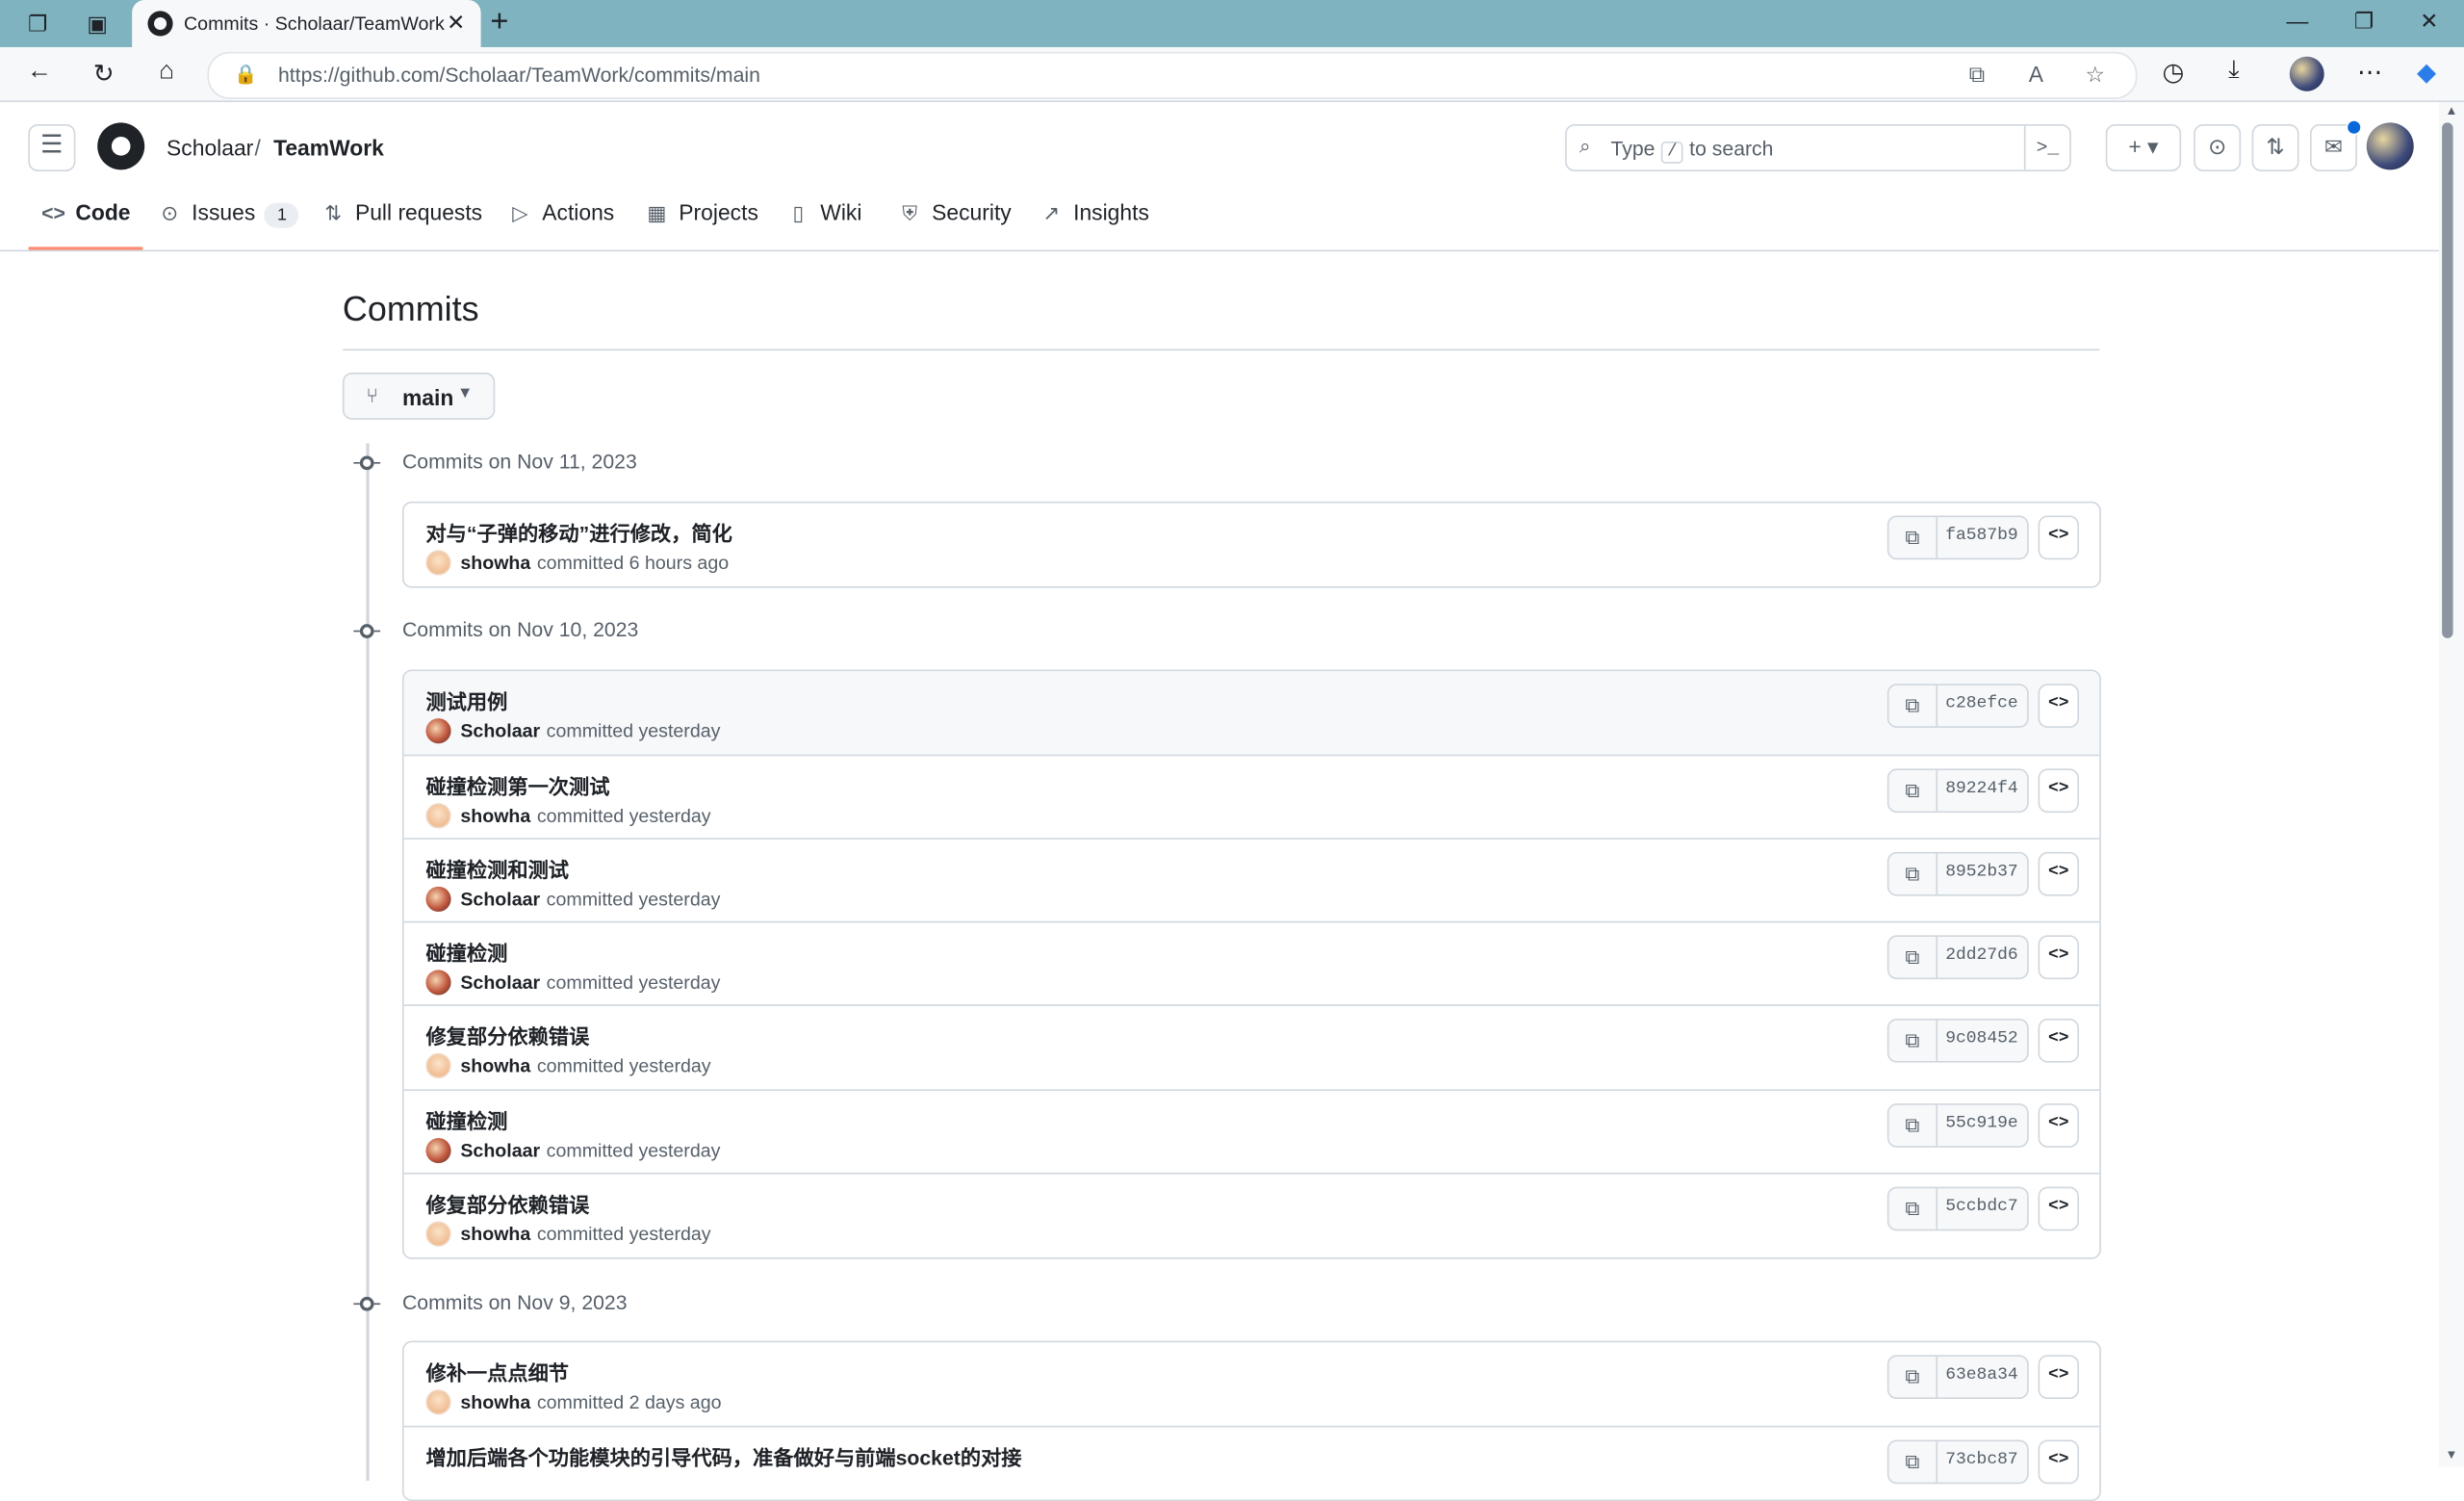 This screenshot has width=2464, height=1501. What do you see at coordinates (306, 23) in the screenshot?
I see `browser-tab: Commits · Scholaar/TeamWork ✕` at bounding box center [306, 23].